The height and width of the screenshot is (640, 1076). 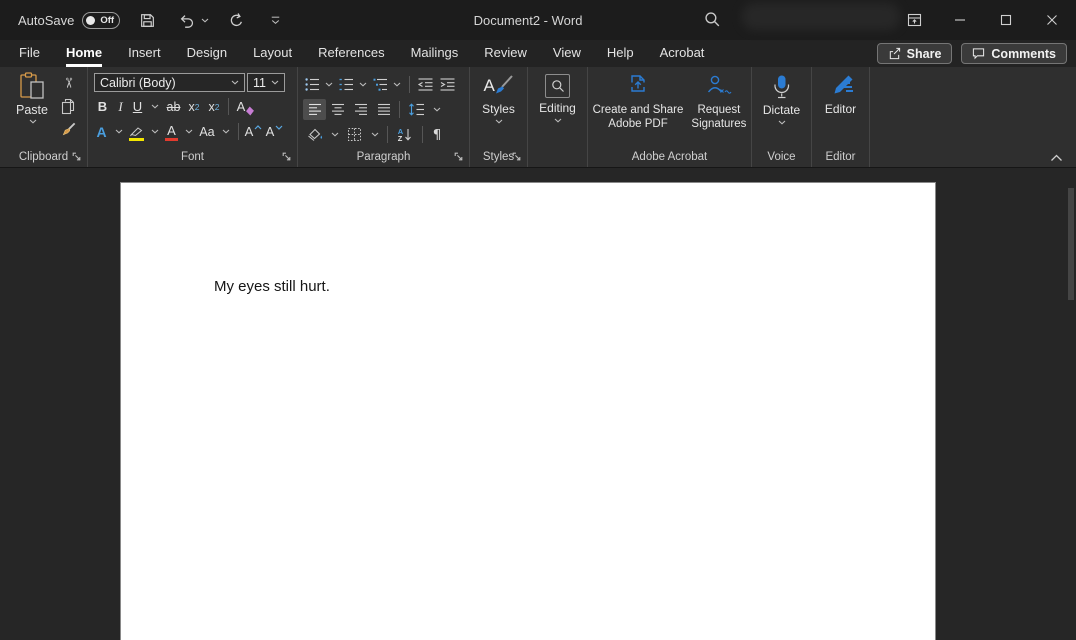 I want to click on paste-button: Paste, so click(x=32, y=109).